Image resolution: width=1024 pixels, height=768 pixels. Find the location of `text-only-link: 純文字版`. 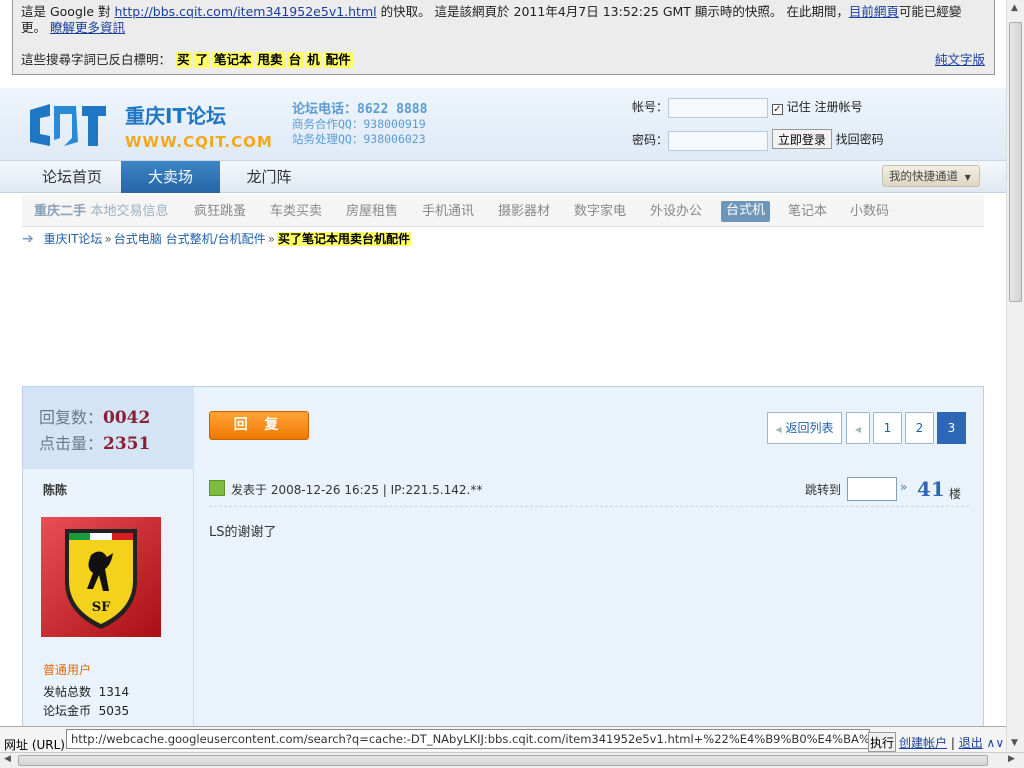

text-only-link: 純文字版 is located at coordinates (960, 60).